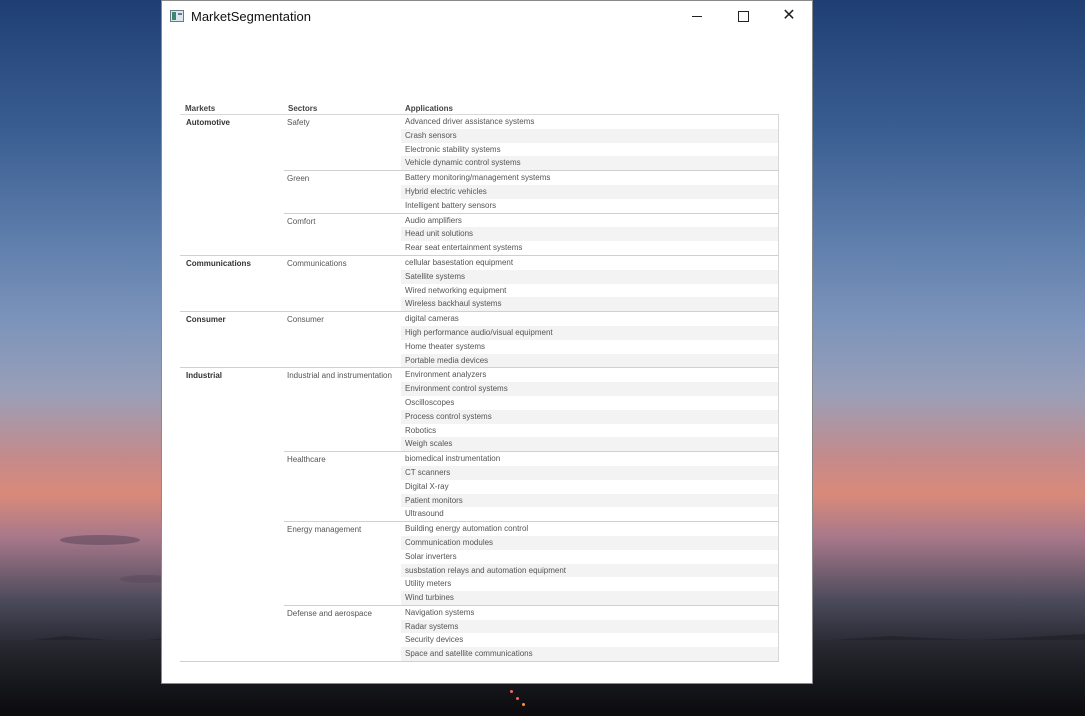 Image resolution: width=1085 pixels, height=716 pixels. I want to click on header-sectors: Sectors, so click(303, 108).